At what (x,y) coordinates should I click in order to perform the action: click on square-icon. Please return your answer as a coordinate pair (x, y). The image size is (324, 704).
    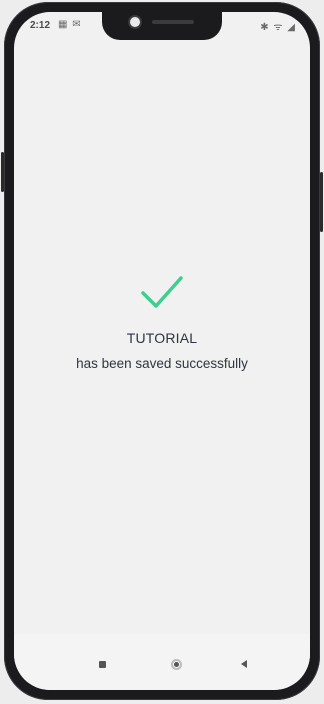
    Looking at the image, I should click on (102, 664).